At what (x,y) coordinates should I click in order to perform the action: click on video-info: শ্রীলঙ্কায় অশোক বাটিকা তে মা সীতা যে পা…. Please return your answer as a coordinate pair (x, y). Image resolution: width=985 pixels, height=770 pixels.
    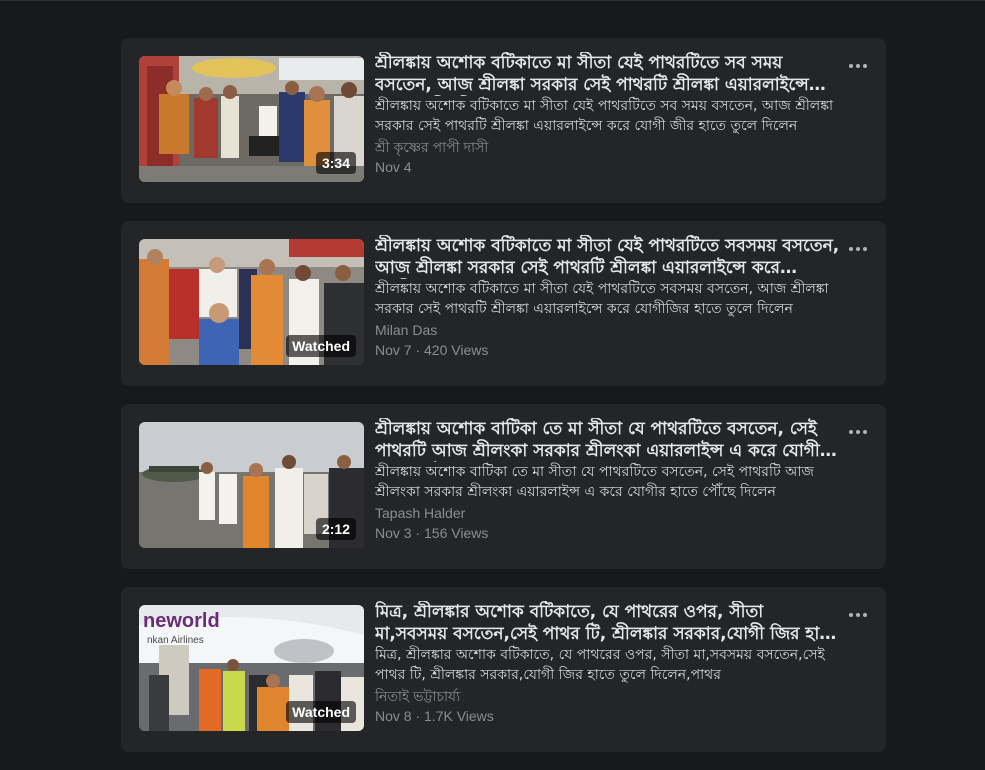
    Looking at the image, I should click on (607, 480).